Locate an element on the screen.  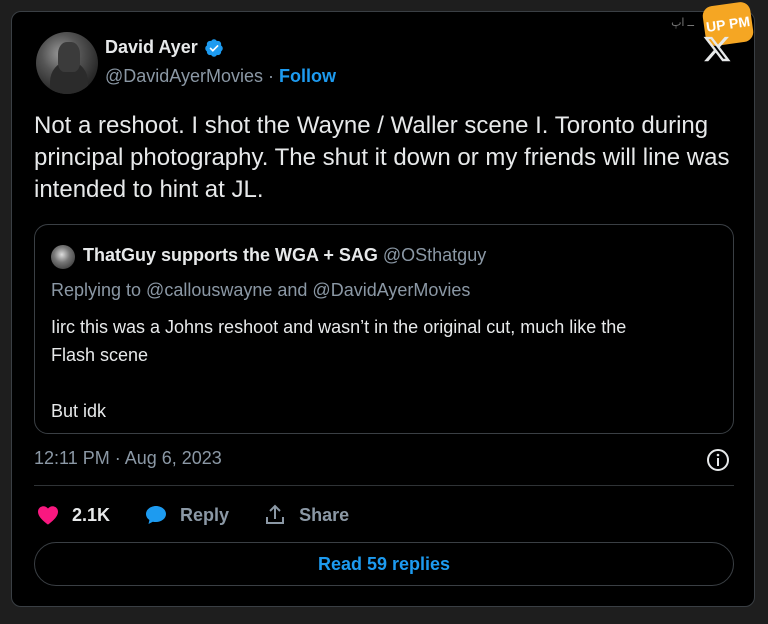
x-logo-icon is located at coordinates (717, 49).